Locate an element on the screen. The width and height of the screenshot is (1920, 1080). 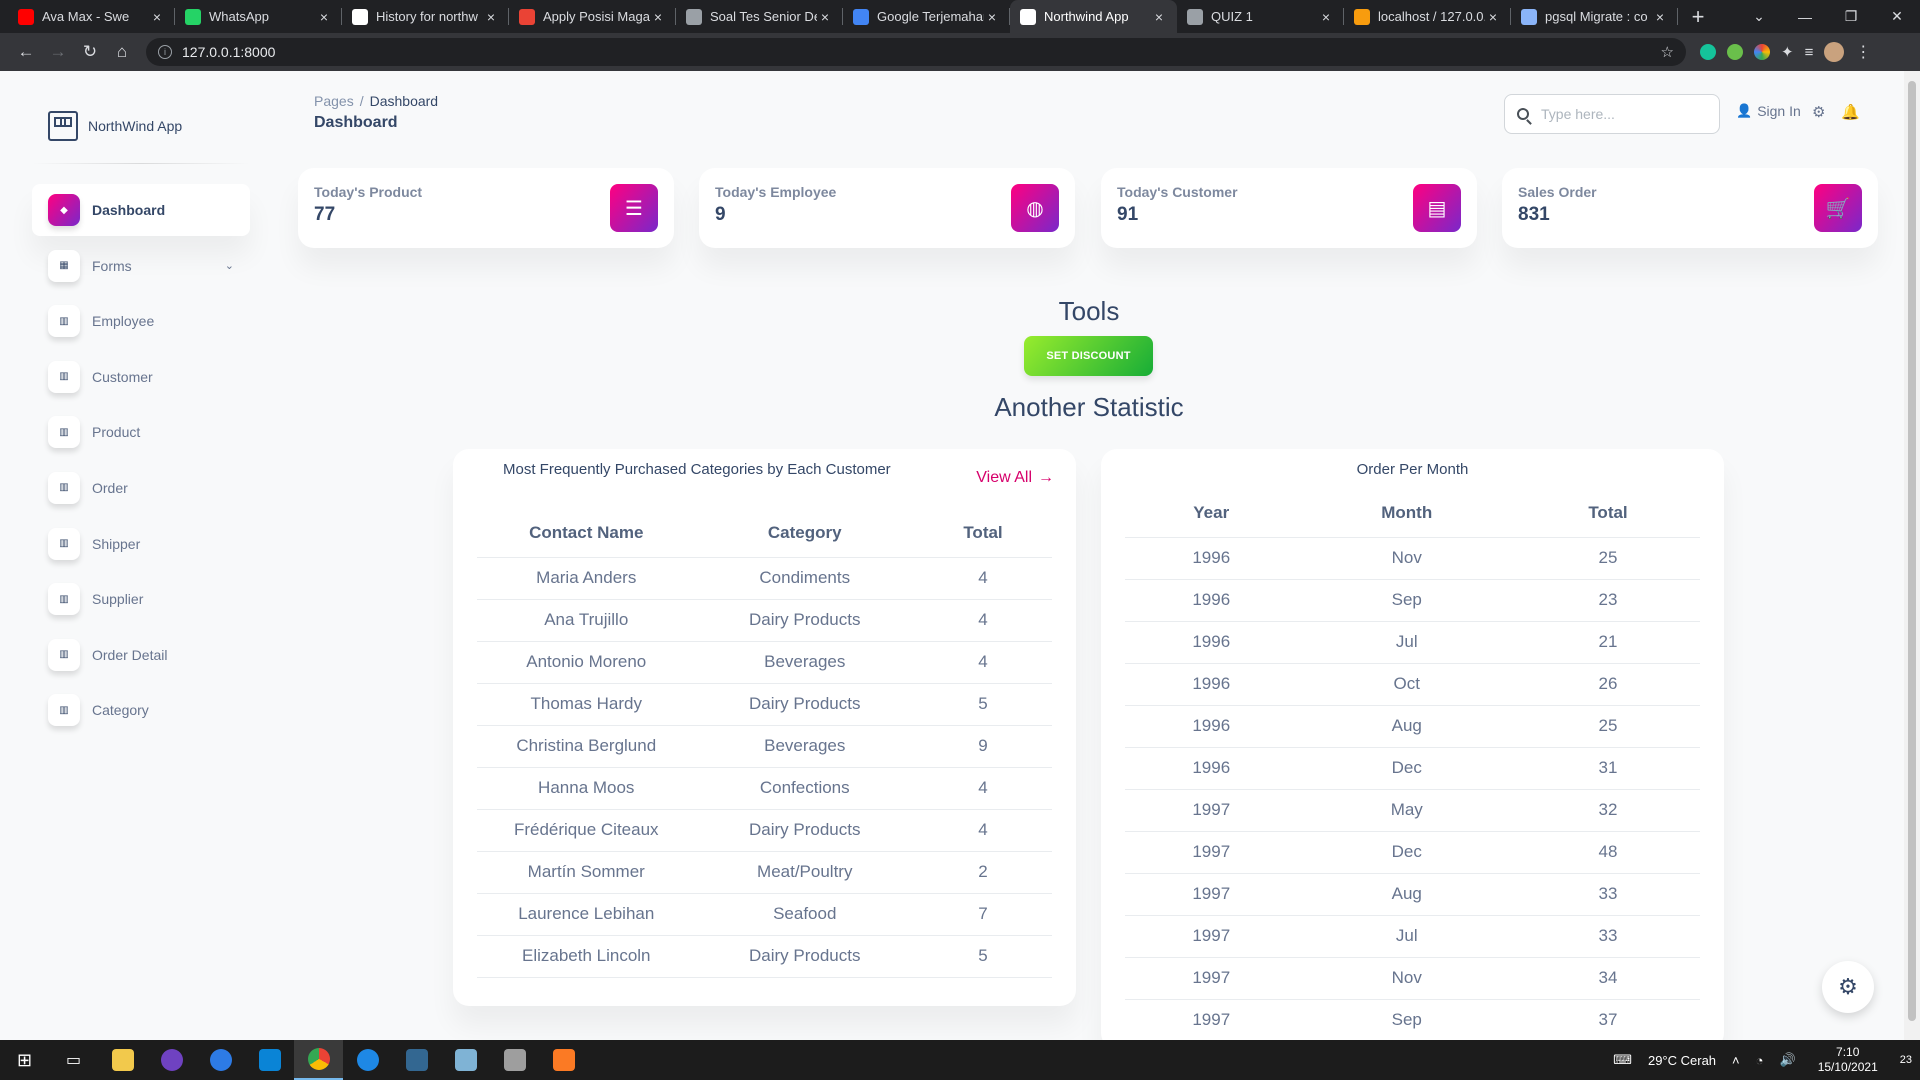
site-info-icon: i is located at coordinates (165, 52).